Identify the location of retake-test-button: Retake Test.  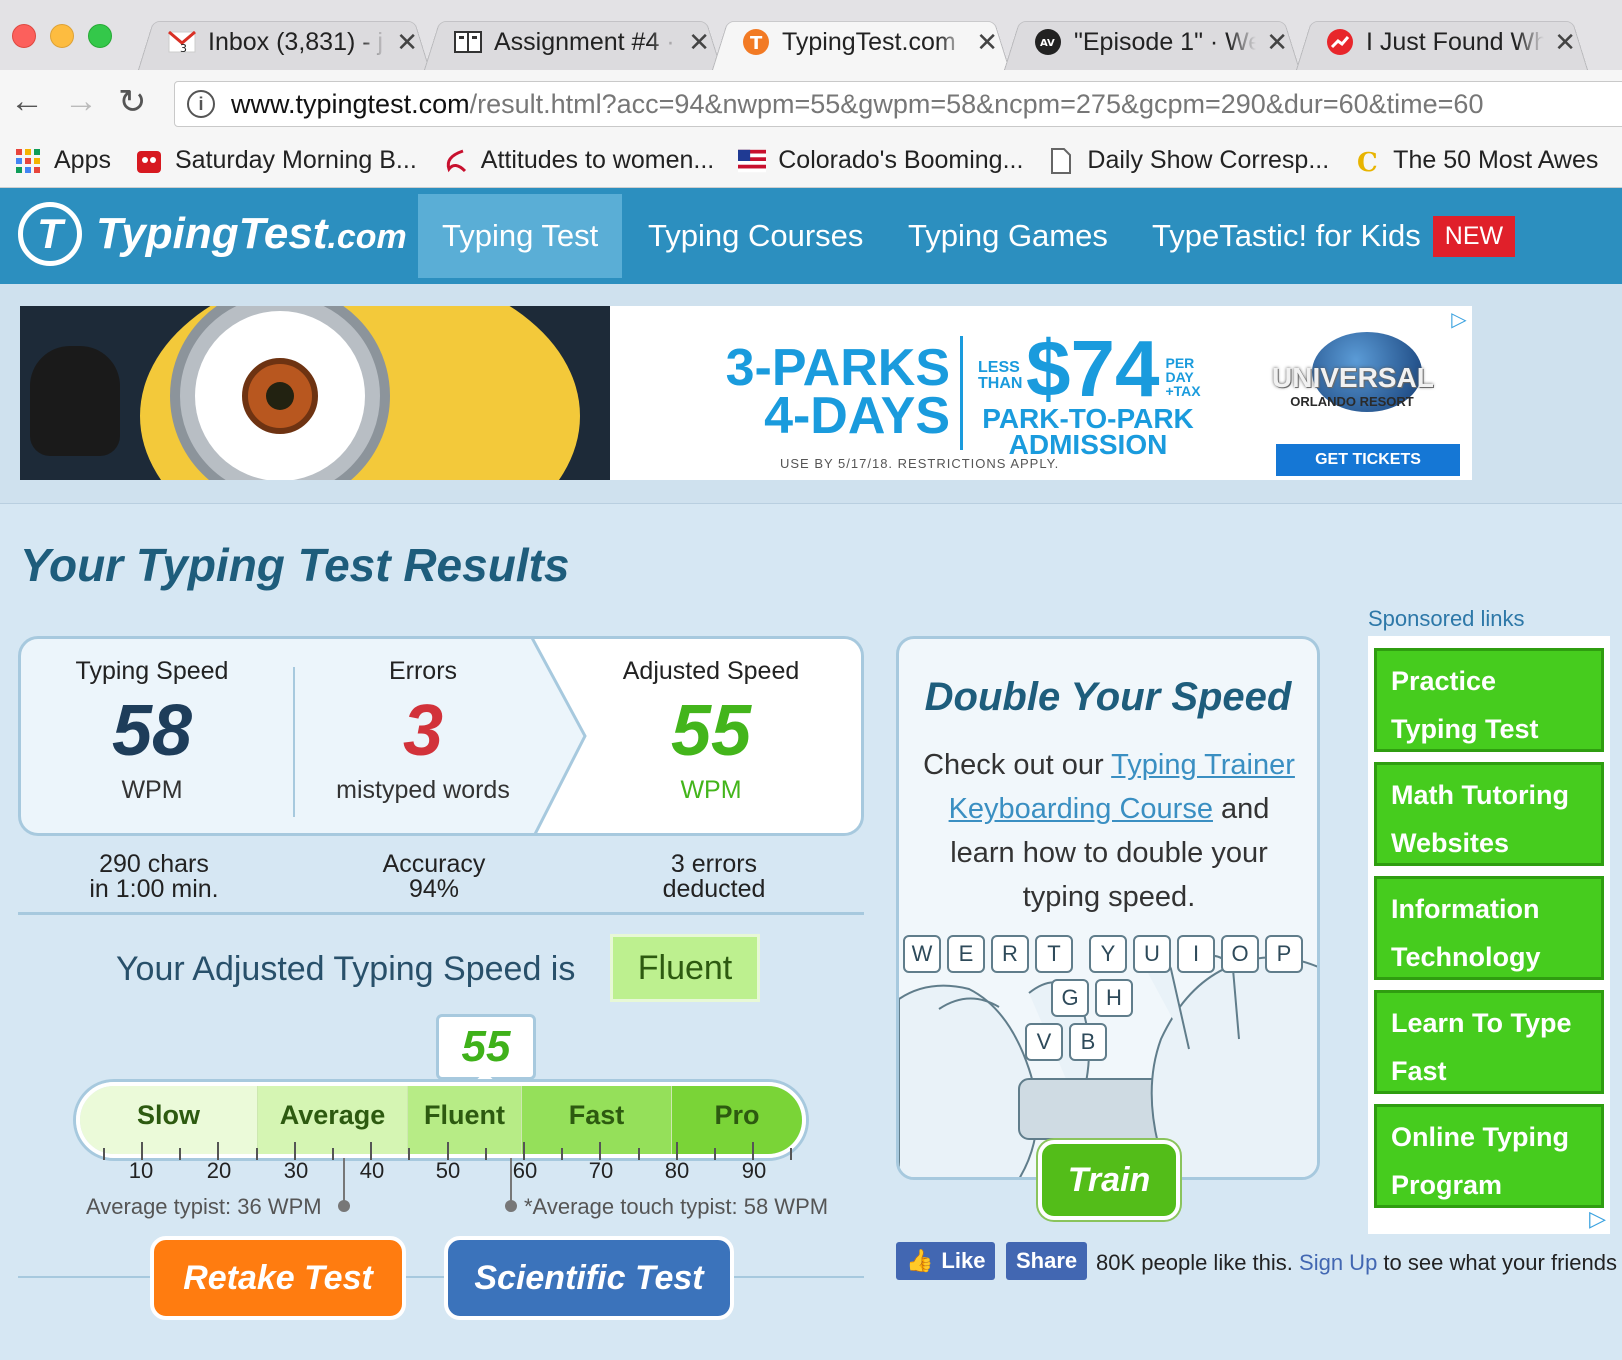
(278, 1278).